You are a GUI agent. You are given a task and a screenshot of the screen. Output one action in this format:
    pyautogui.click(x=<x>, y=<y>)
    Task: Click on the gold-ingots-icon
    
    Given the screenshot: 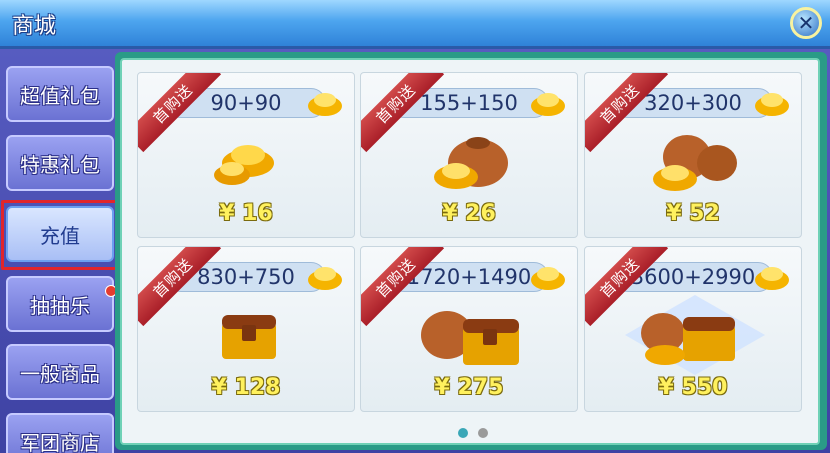 What is the action you would take?
    pyautogui.click(x=244, y=165)
    